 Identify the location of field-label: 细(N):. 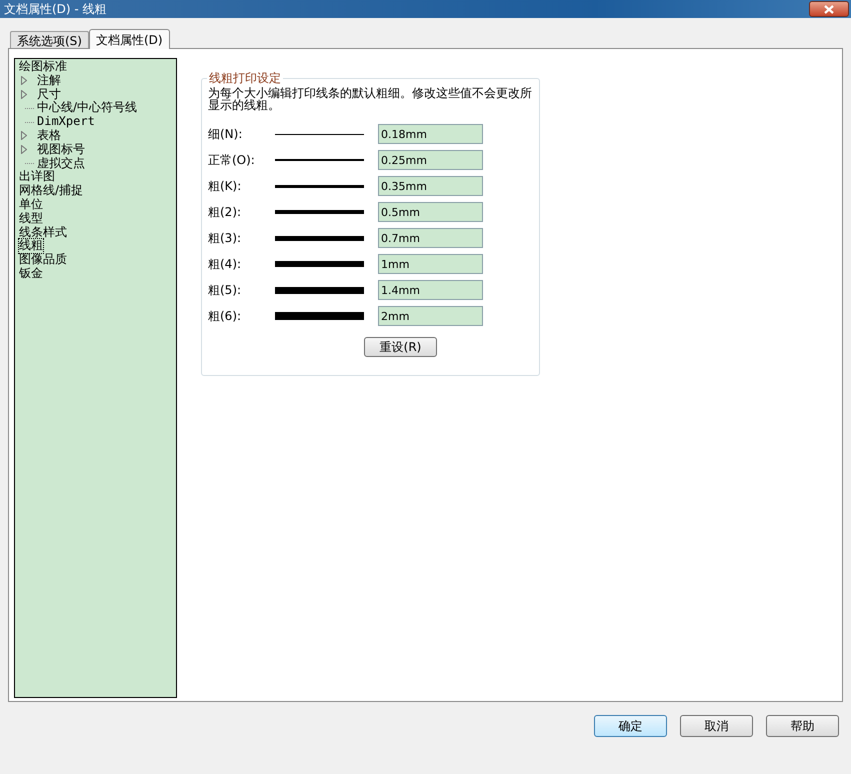
(226, 134).